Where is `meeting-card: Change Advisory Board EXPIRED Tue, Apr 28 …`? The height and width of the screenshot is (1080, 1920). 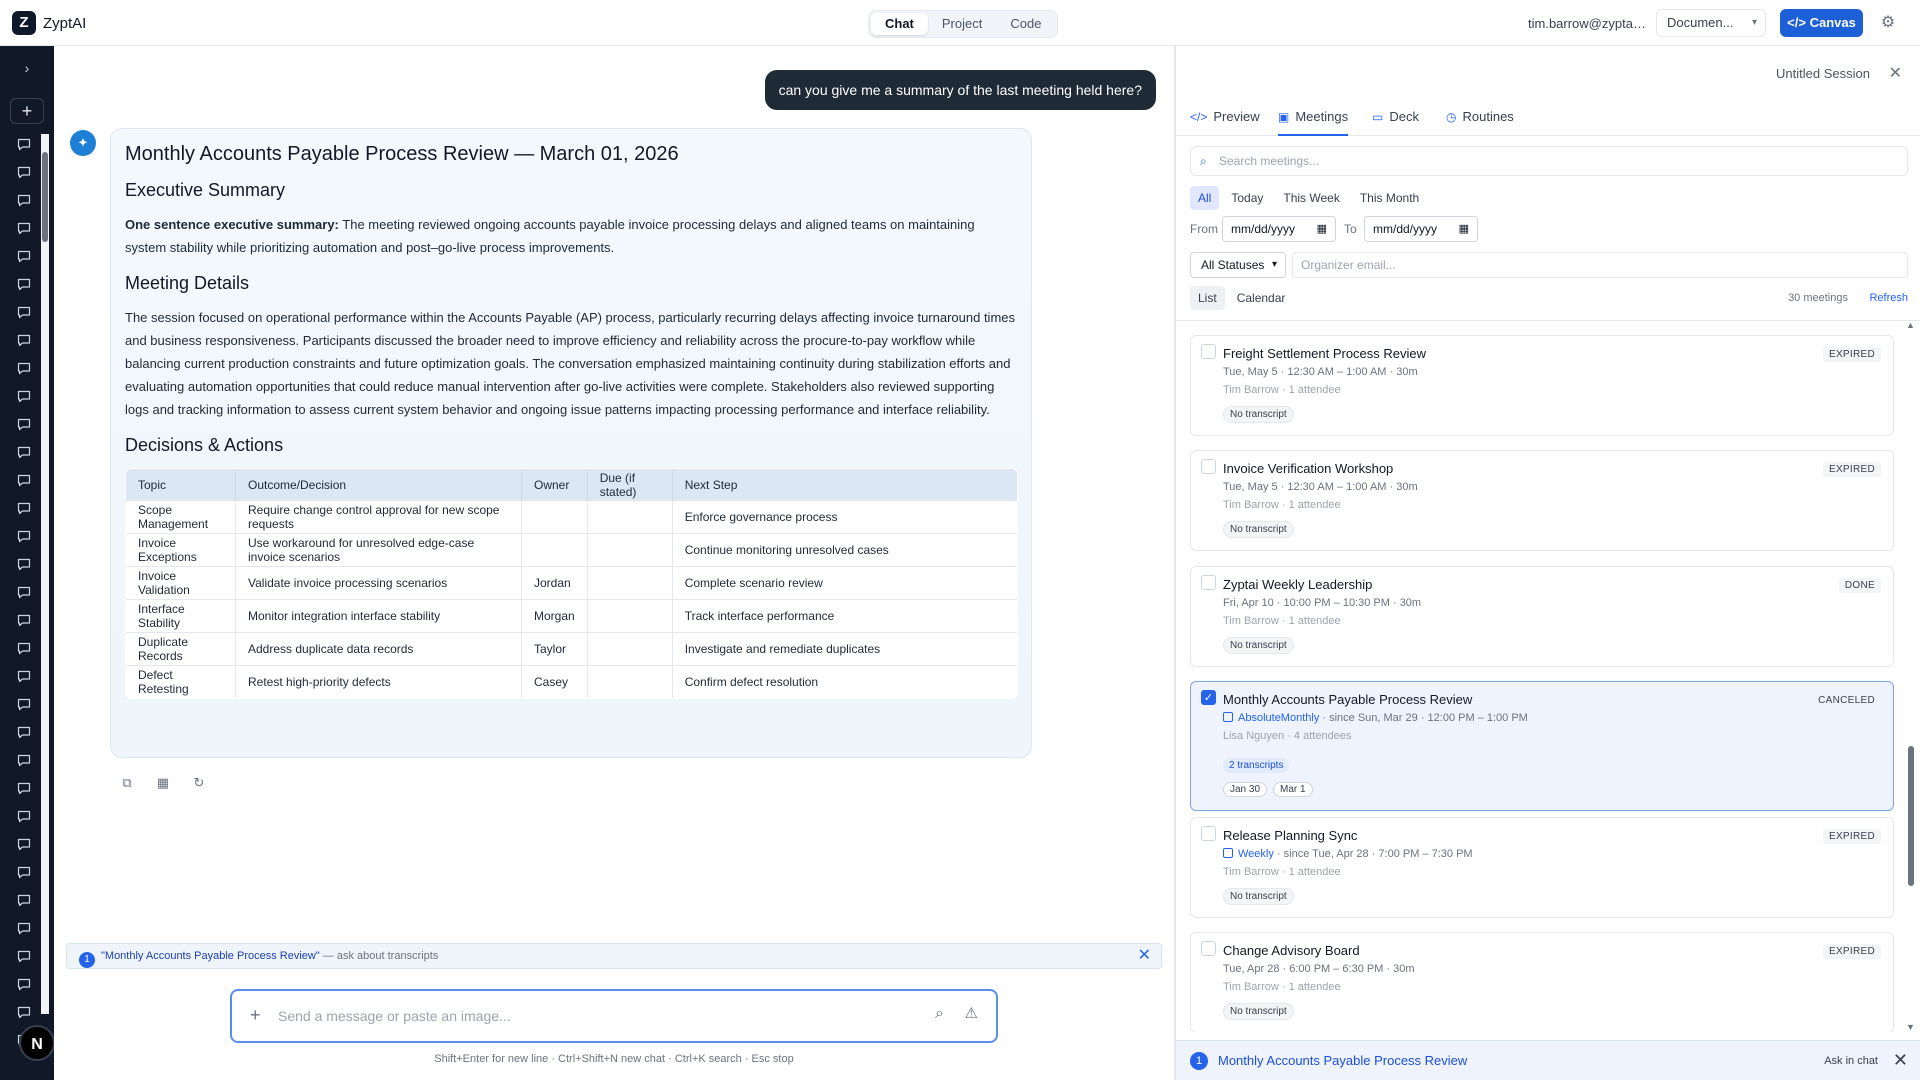 meeting-card: Change Advisory Board EXPIRED Tue, Apr 28 … is located at coordinates (1542, 982).